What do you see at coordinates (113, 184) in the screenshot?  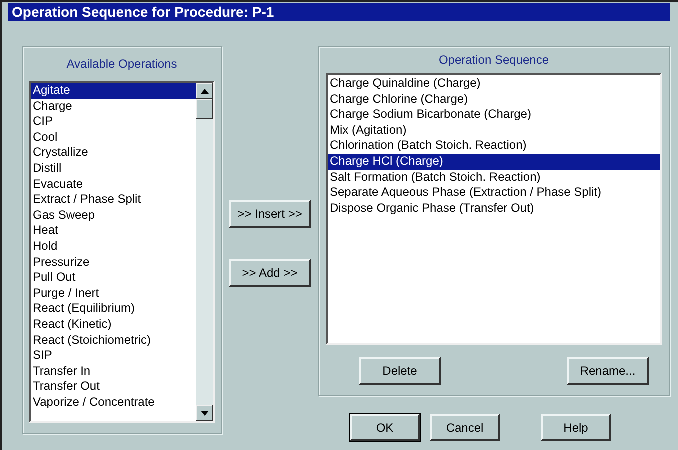 I see `list-item: Evacuate` at bounding box center [113, 184].